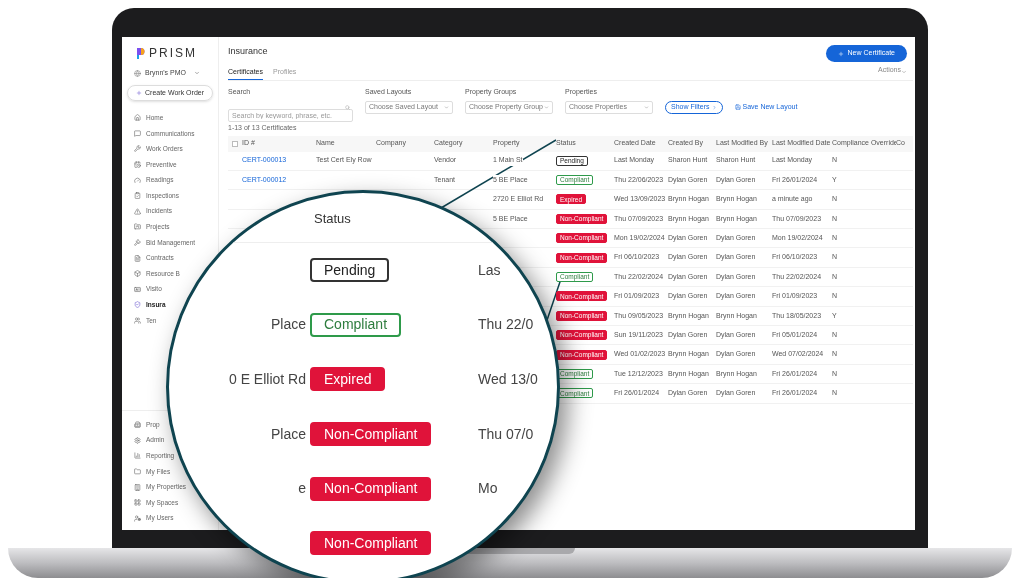  I want to click on box-icon, so click(137, 274).